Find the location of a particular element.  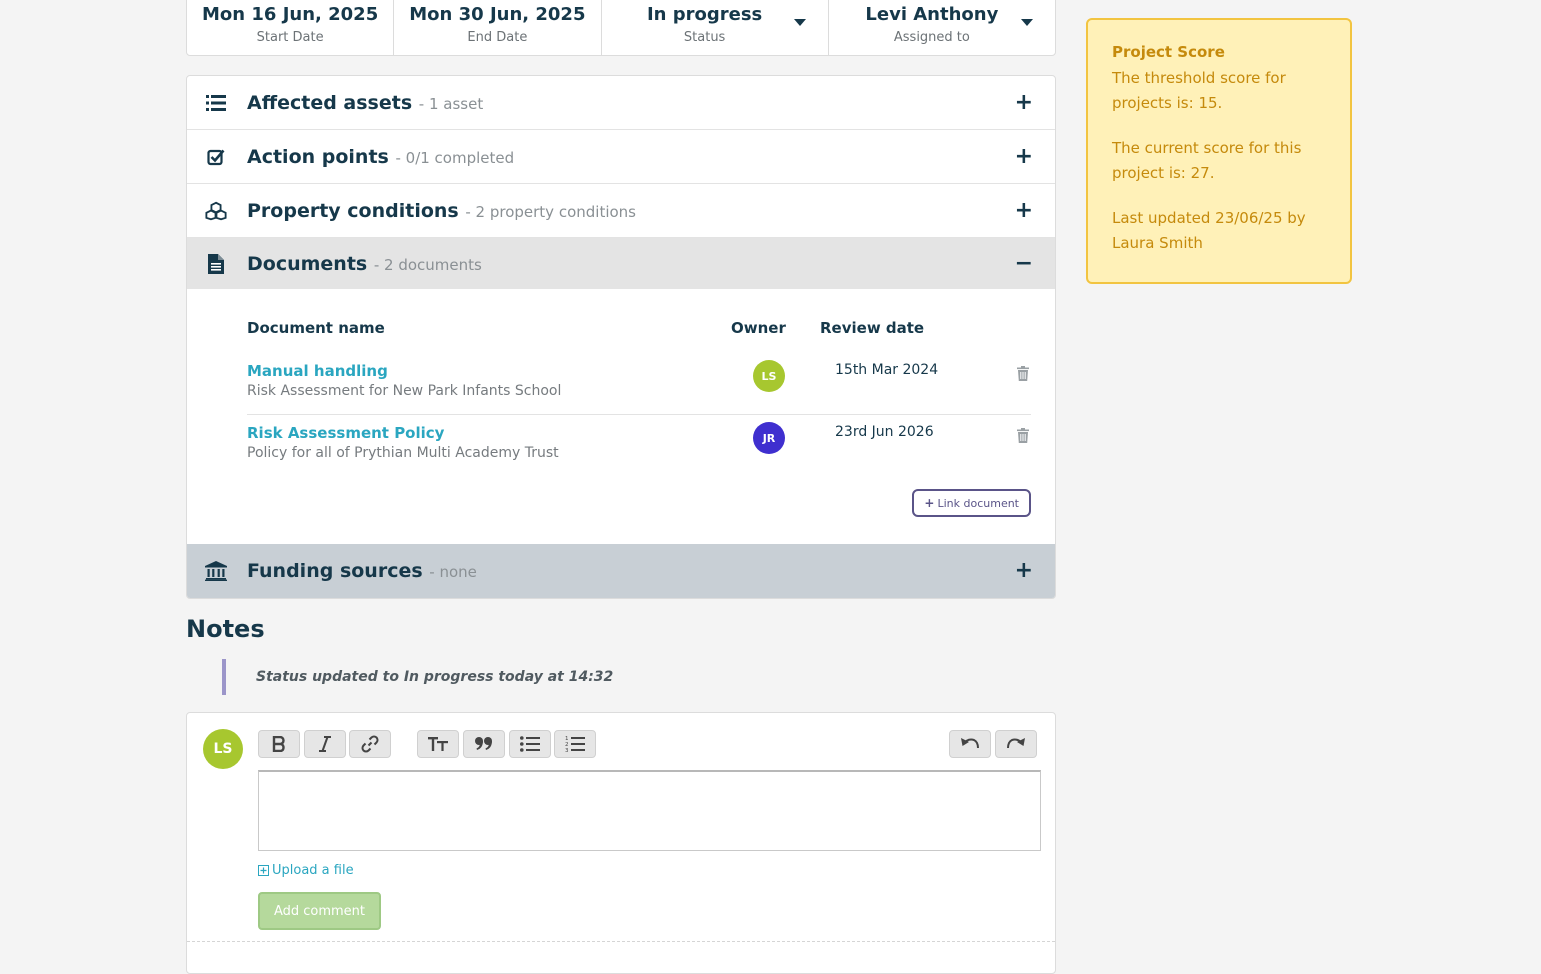

section-title-text: Funding sources is located at coordinates (335, 571).